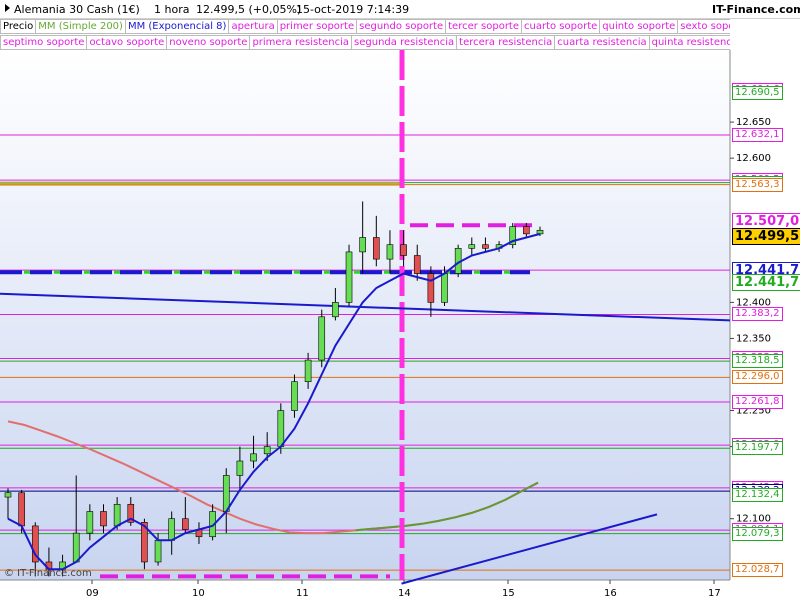 The image size is (800, 600). Describe the element at coordinates (753, 122) in the screenshot. I see `y-tick-label: 12.650` at that location.